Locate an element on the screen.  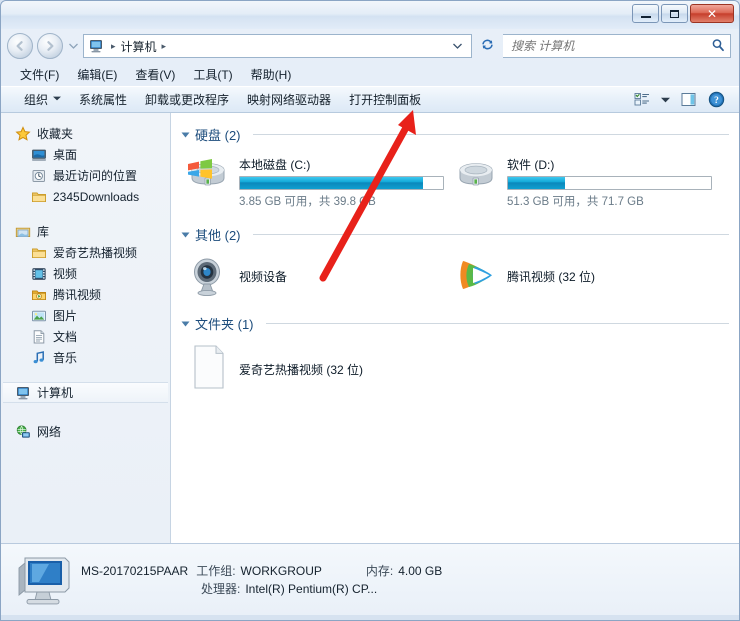
sidebar-item-libraries: 库 is located at coordinates (85, 231).